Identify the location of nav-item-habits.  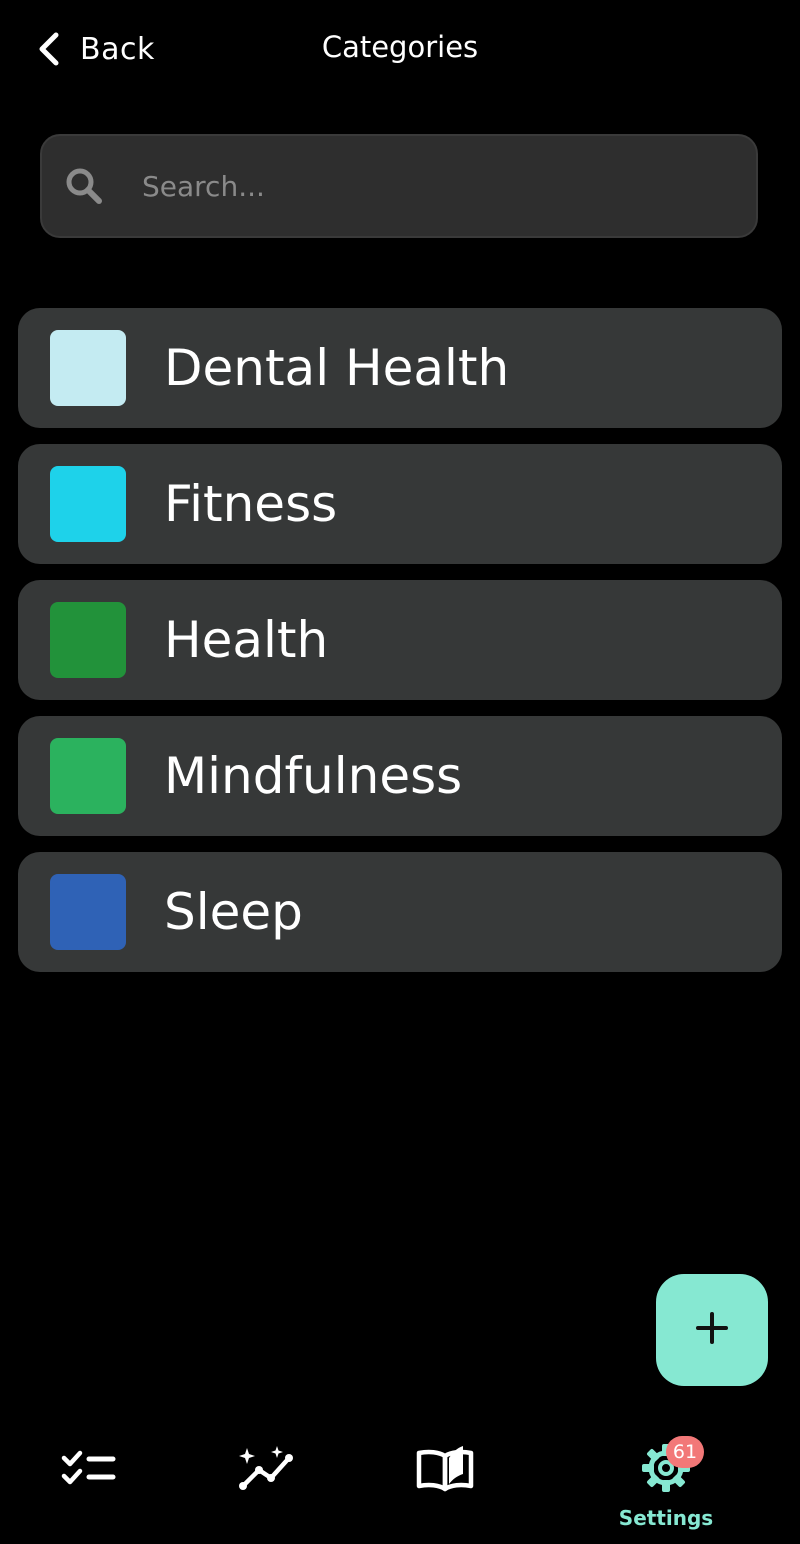
(89, 1482).